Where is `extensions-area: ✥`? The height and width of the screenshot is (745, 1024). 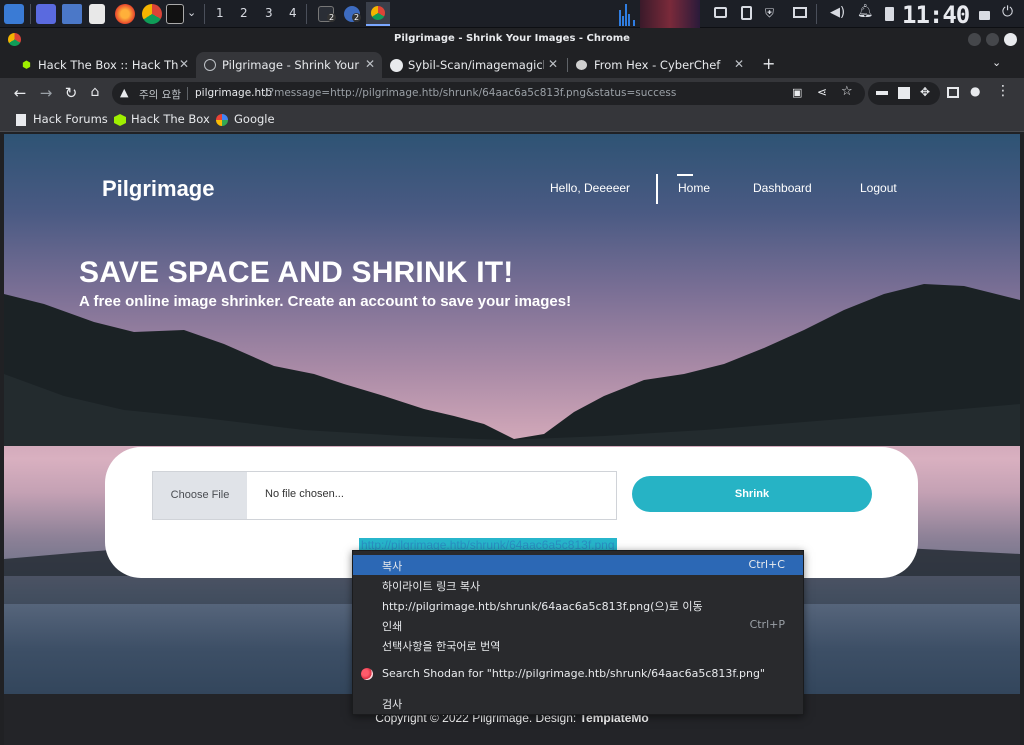 extensions-area: ✥ is located at coordinates (904, 93).